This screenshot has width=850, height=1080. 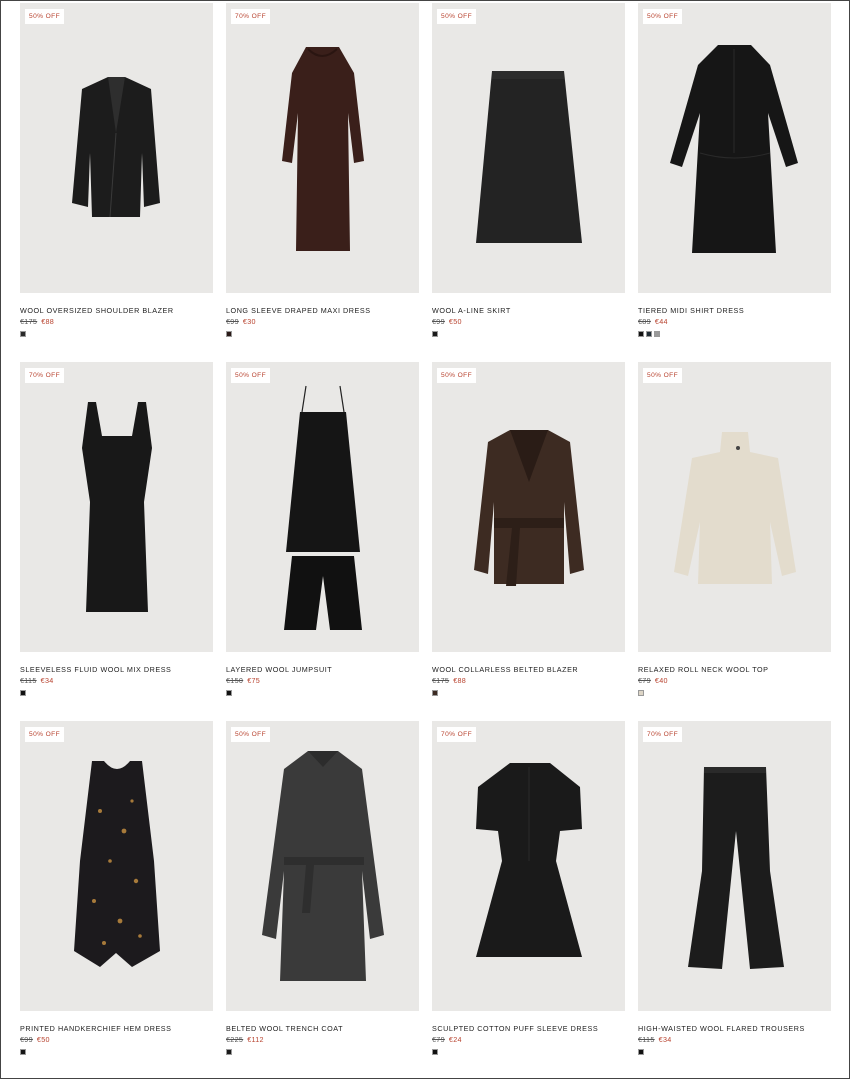 What do you see at coordinates (663, 734) in the screenshot?
I see `discount-badge: 70% OFF` at bounding box center [663, 734].